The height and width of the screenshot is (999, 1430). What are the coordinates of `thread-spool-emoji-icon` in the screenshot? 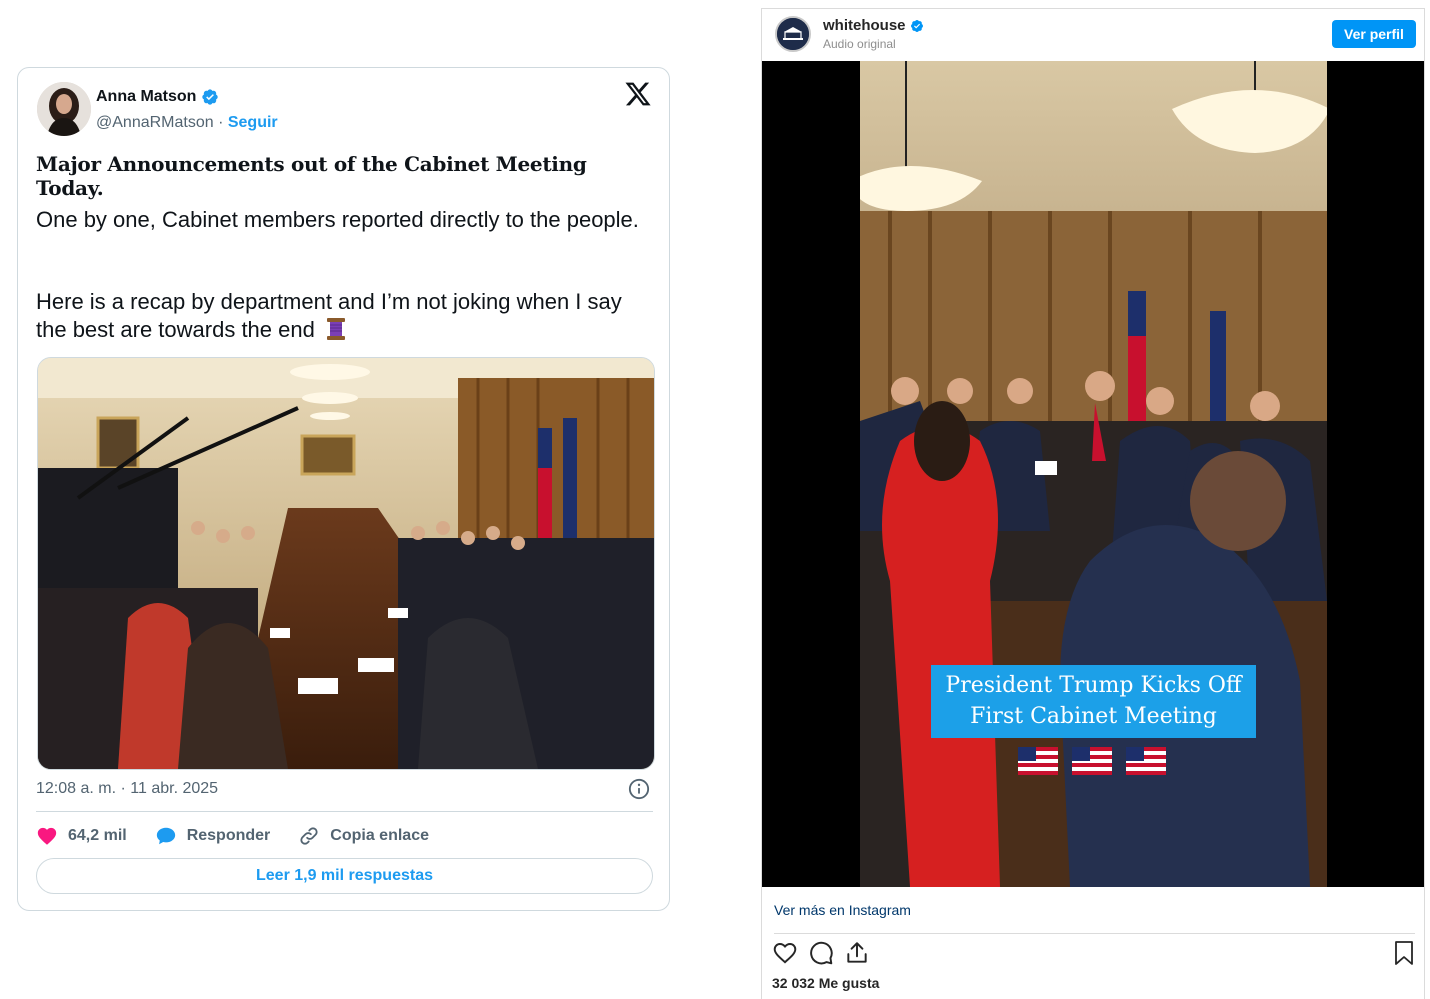 It's located at (335, 329).